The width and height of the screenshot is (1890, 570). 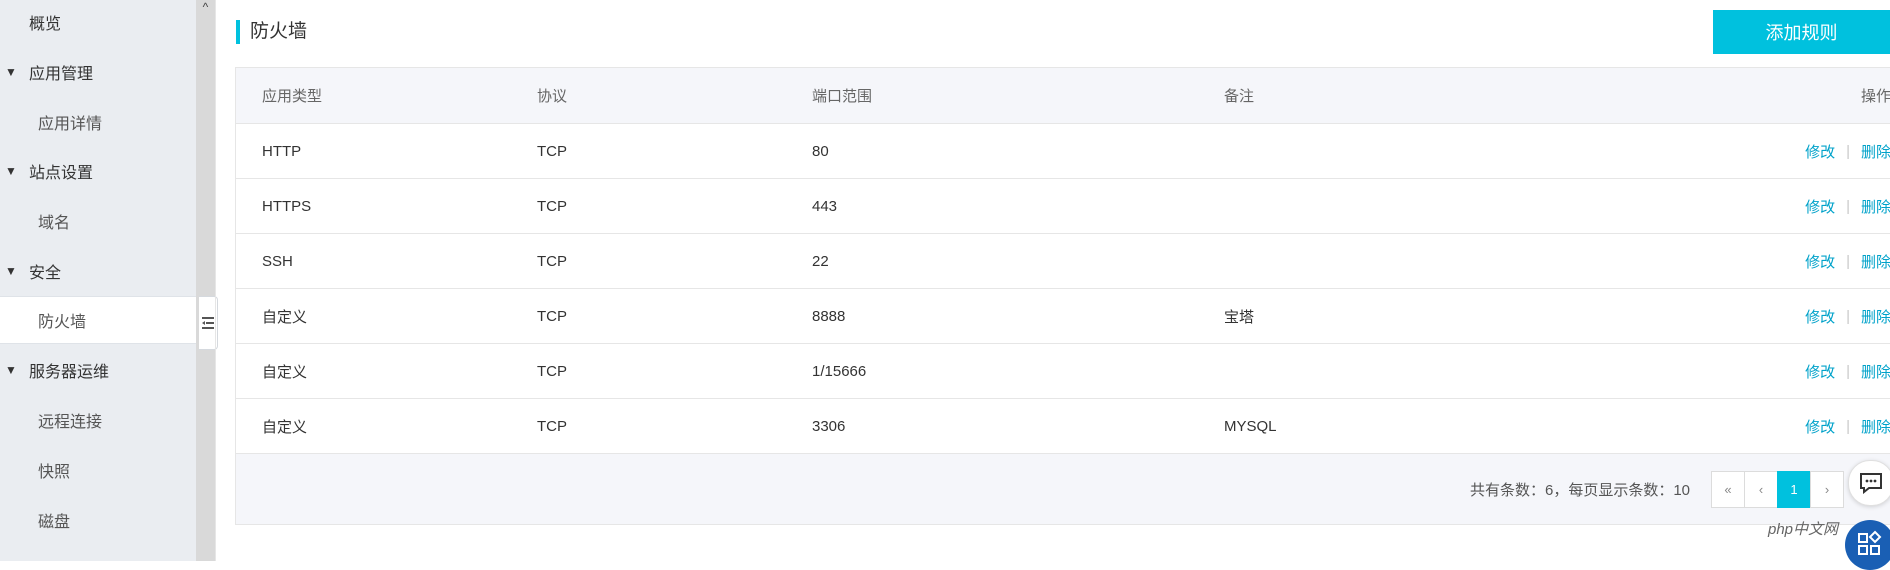 What do you see at coordinates (842, 96) in the screenshot?
I see `column-header-port: 端口范围` at bounding box center [842, 96].